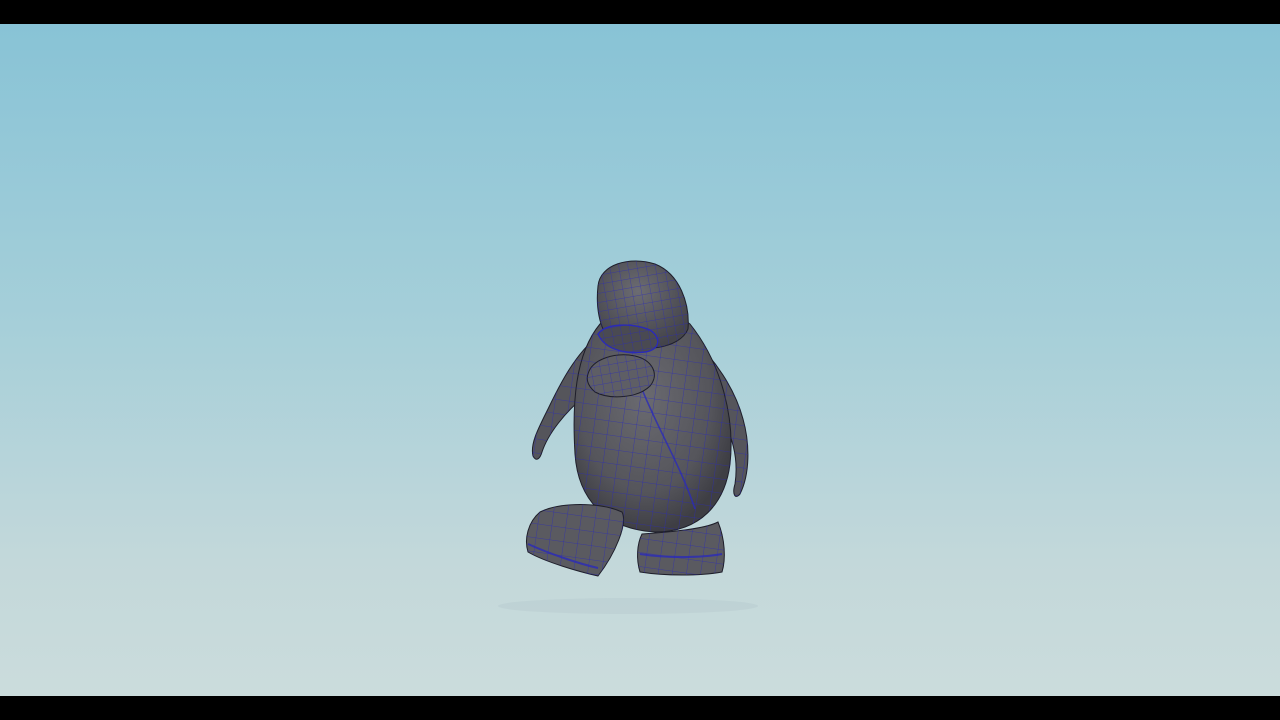  What do you see at coordinates (575, 540) in the screenshot?
I see `left-foot` at bounding box center [575, 540].